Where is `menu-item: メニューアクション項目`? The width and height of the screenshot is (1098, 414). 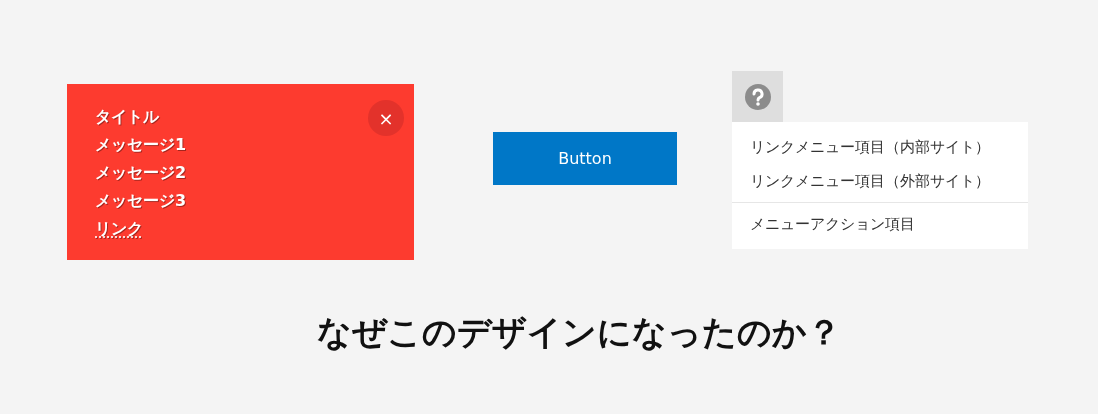
menu-item: メニューアクション項目 is located at coordinates (880, 224).